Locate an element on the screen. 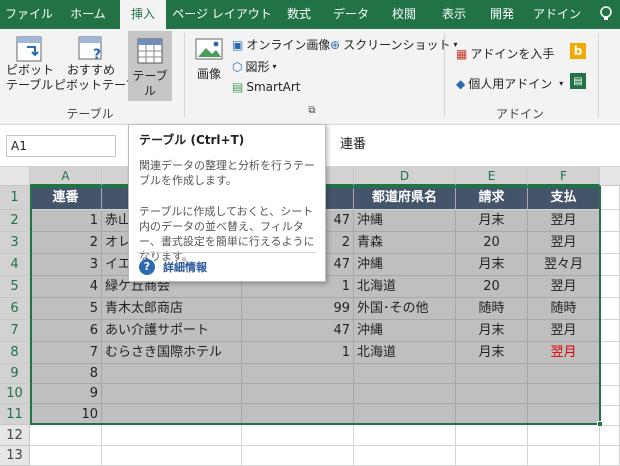 The image size is (620, 466). select-all-corner is located at coordinates (15, 176).